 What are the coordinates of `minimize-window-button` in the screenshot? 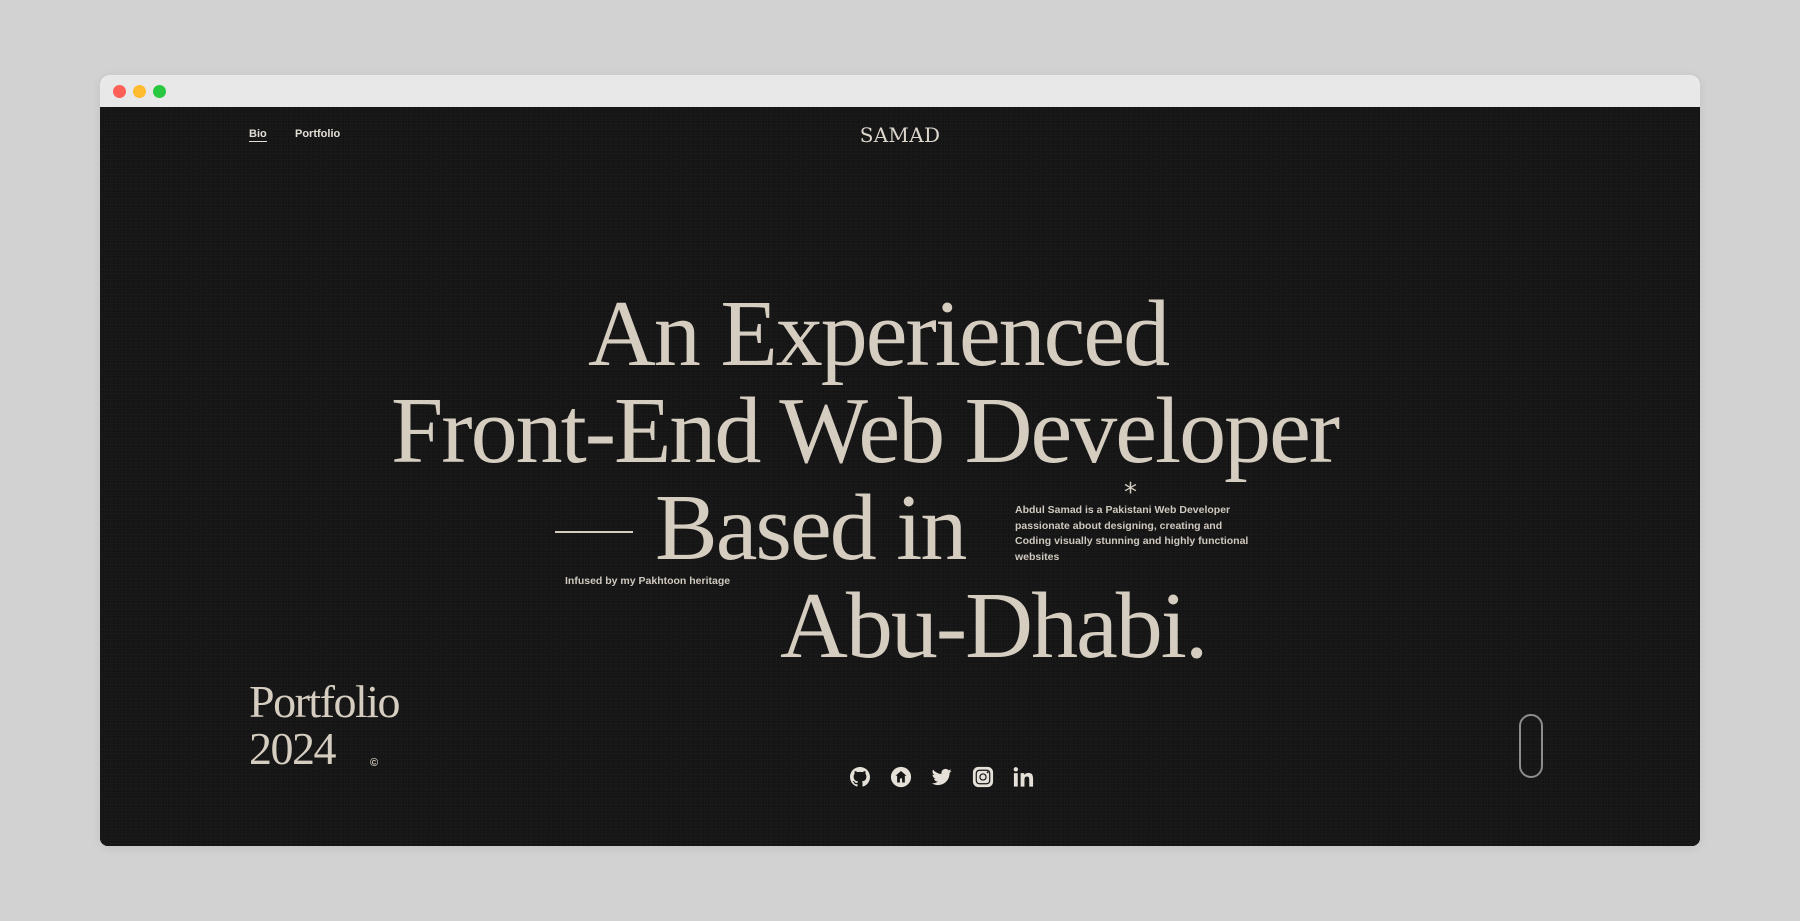 It's located at (139, 91).